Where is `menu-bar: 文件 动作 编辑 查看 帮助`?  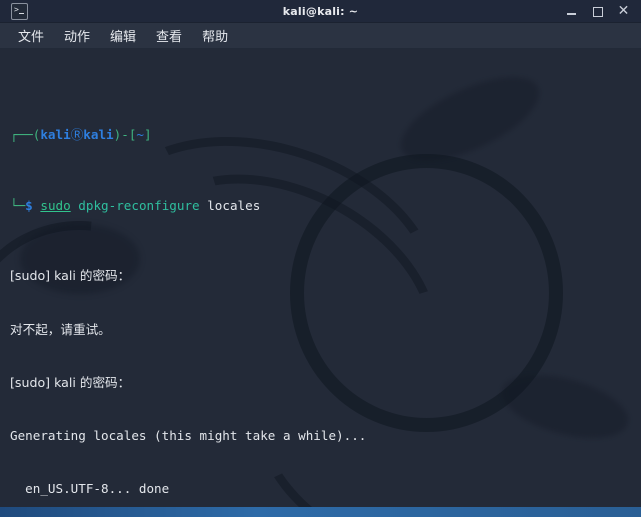
menu-bar: 文件 动作 编辑 查看 帮助 is located at coordinates (320, 36).